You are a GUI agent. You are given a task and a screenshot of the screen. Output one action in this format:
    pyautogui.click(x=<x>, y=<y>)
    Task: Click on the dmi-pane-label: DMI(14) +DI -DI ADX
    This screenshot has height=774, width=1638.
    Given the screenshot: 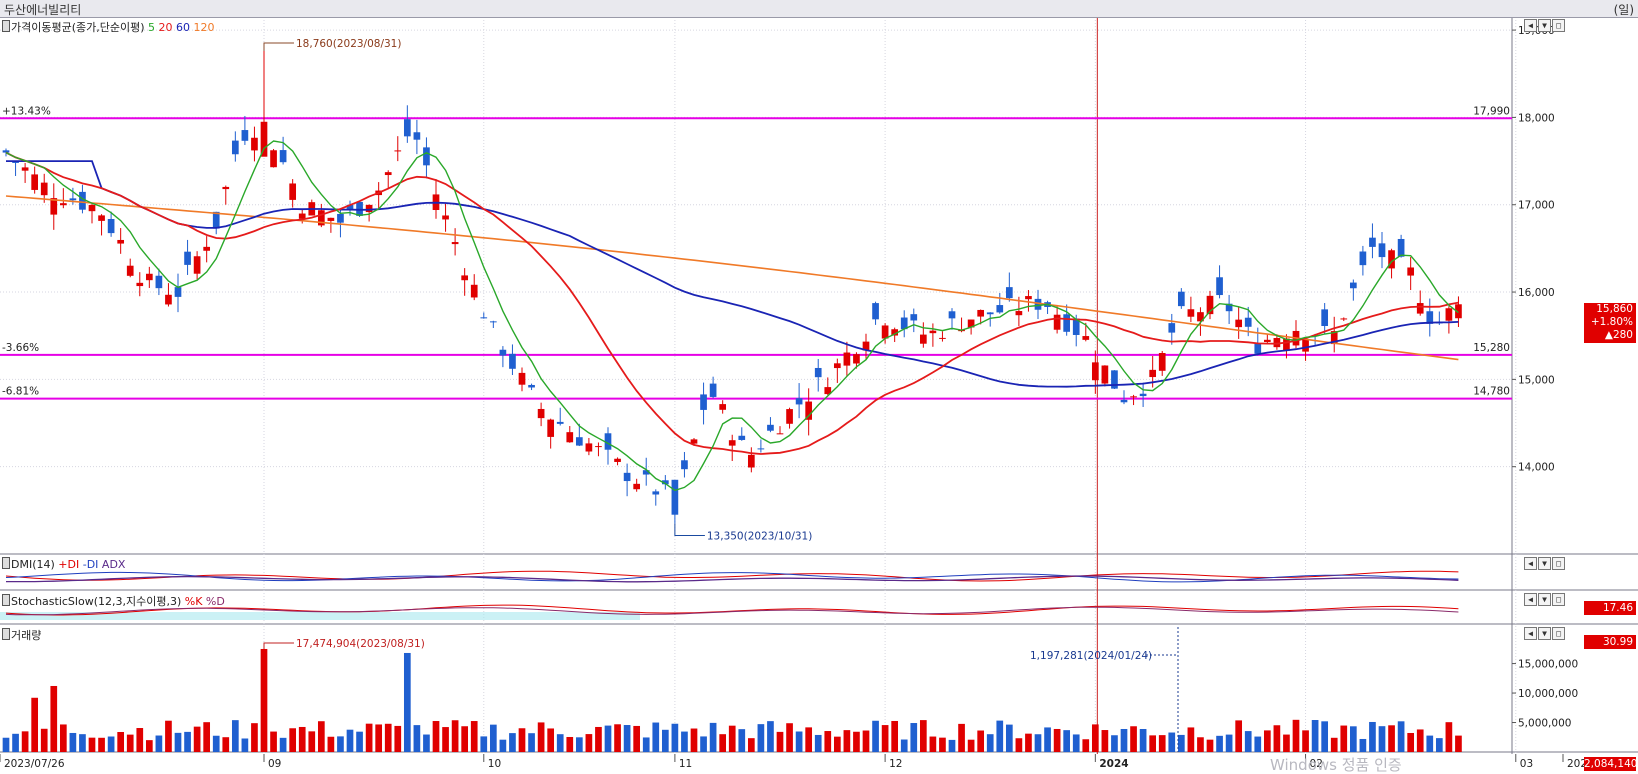 What is the action you would take?
    pyautogui.click(x=63, y=564)
    